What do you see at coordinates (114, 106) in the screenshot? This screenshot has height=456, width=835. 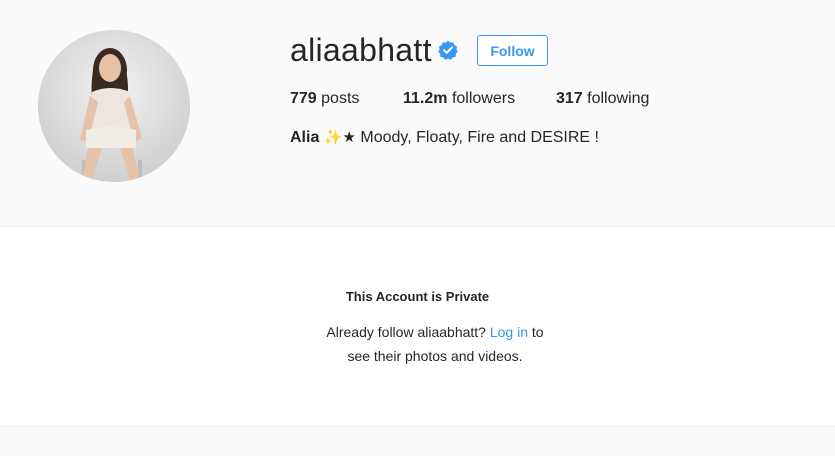 I see `avatar` at bounding box center [114, 106].